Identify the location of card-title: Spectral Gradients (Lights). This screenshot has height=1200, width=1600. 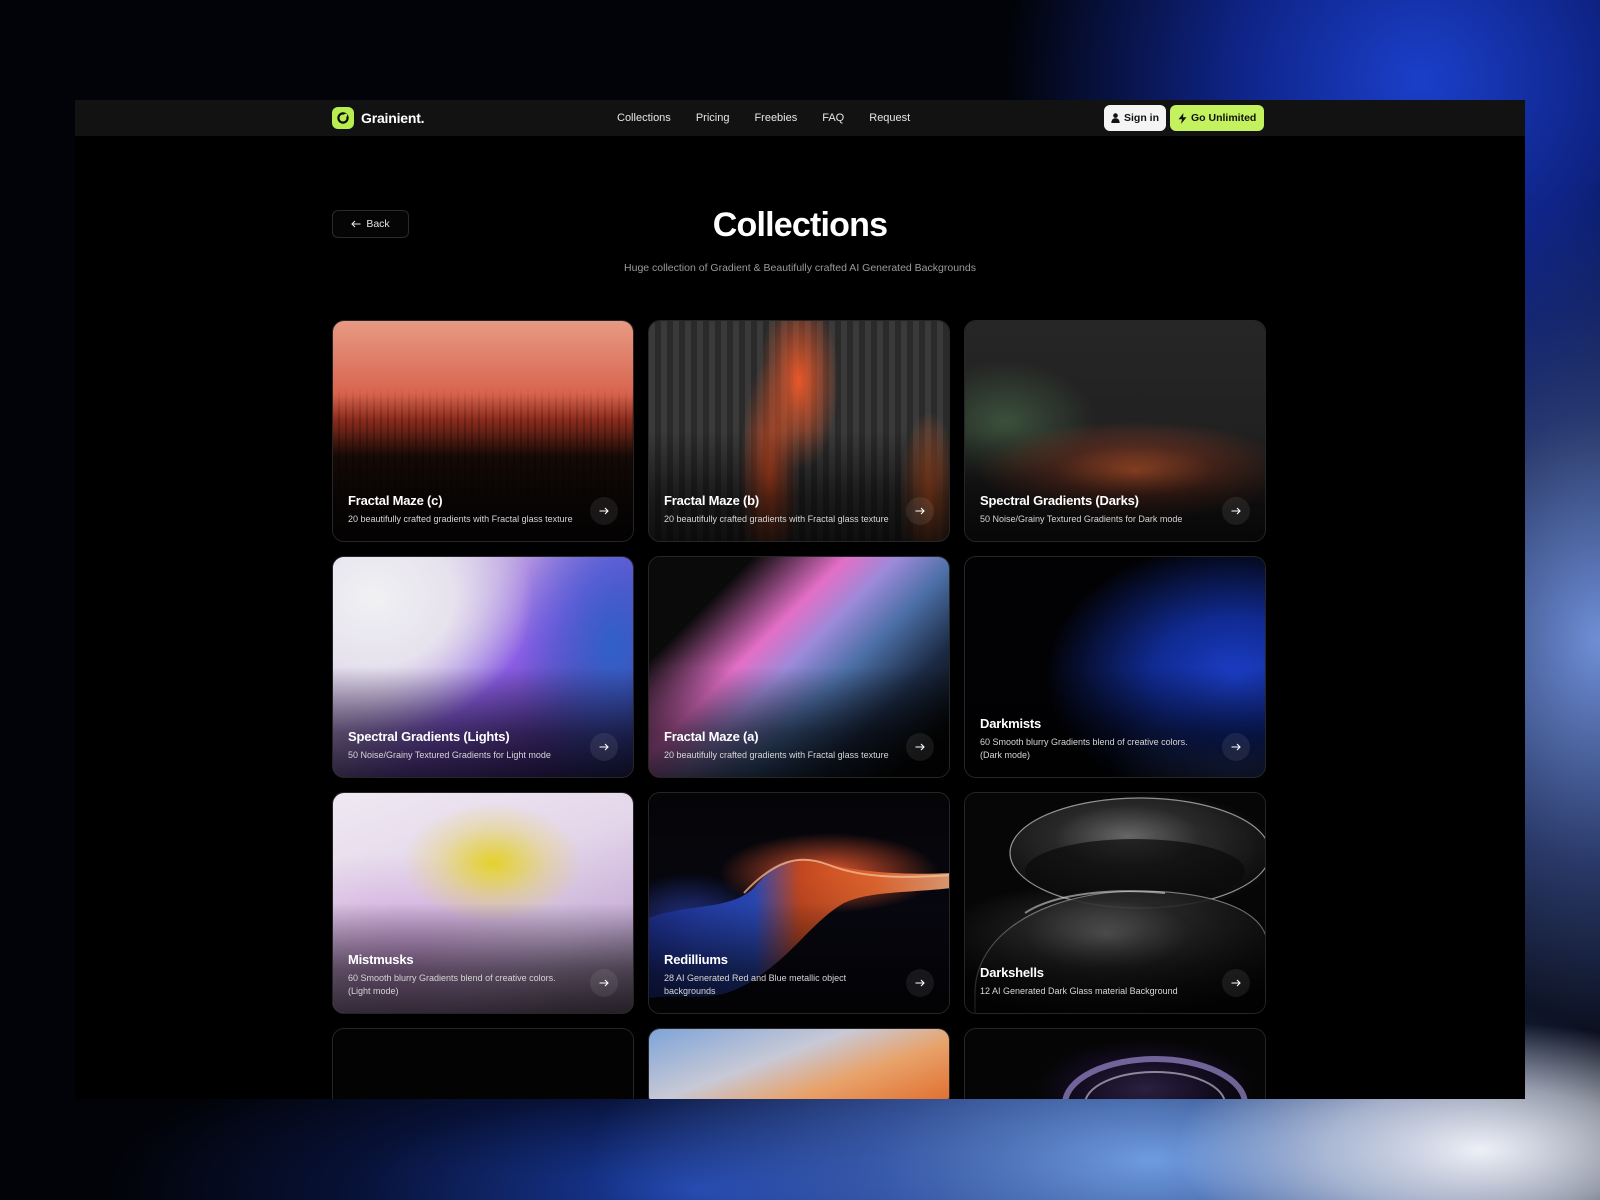
(429, 736).